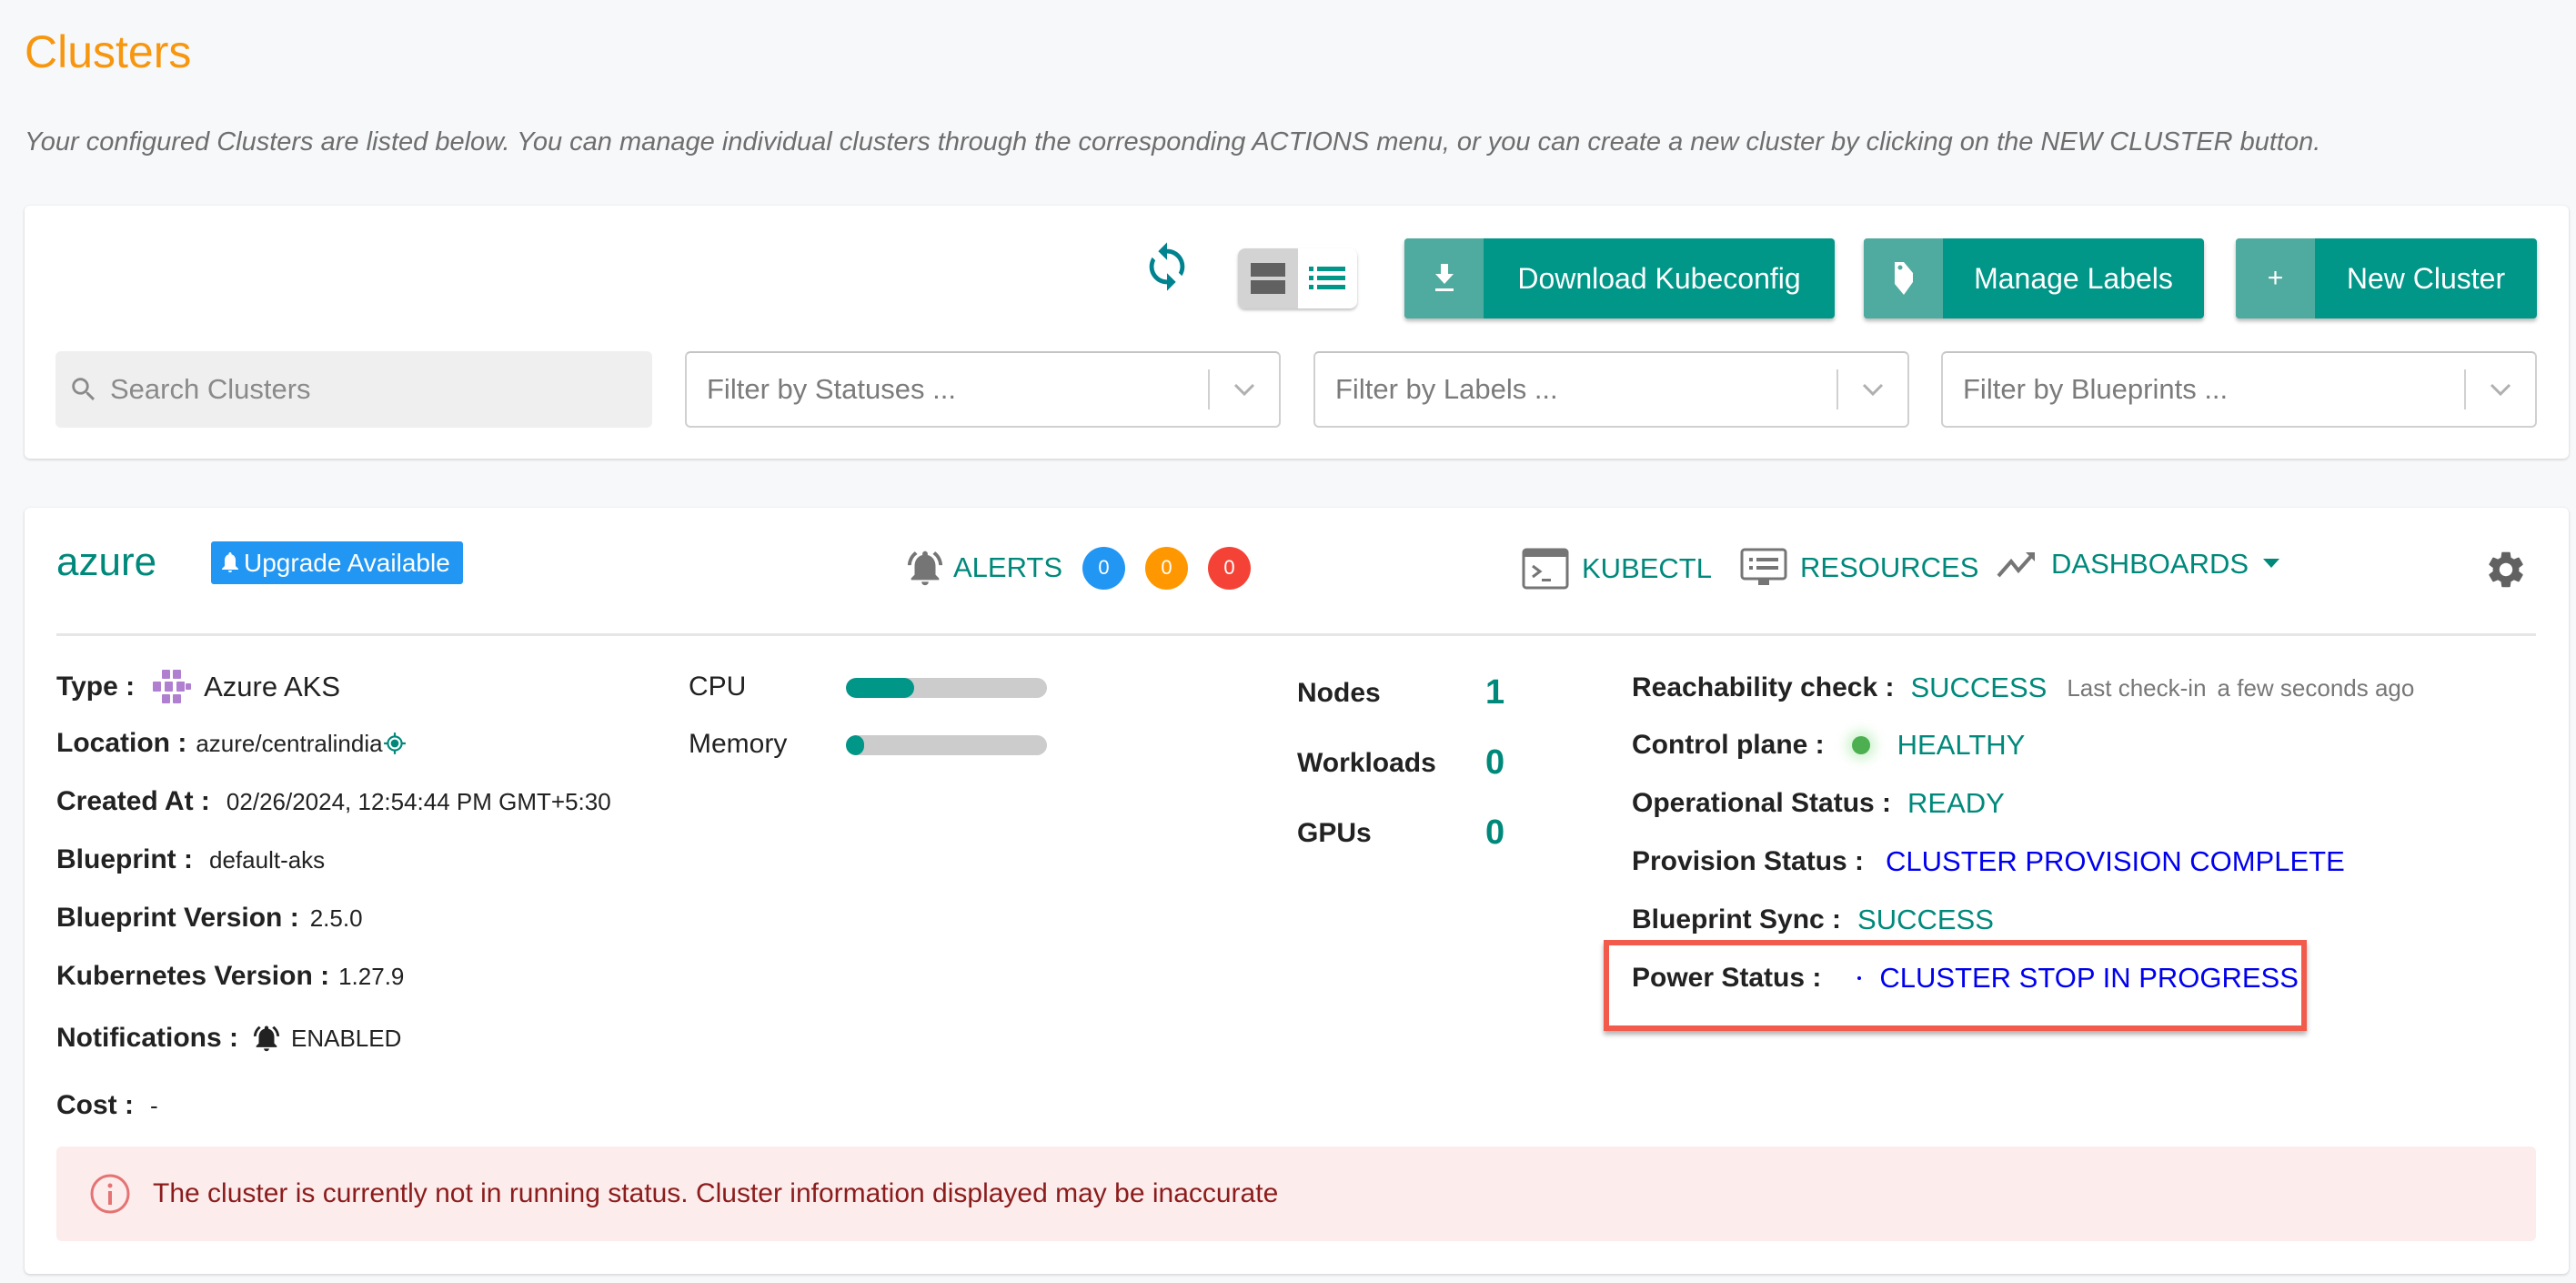 The image size is (2576, 1283). I want to click on kubernetes-version-value: 1.27.9, so click(371, 976).